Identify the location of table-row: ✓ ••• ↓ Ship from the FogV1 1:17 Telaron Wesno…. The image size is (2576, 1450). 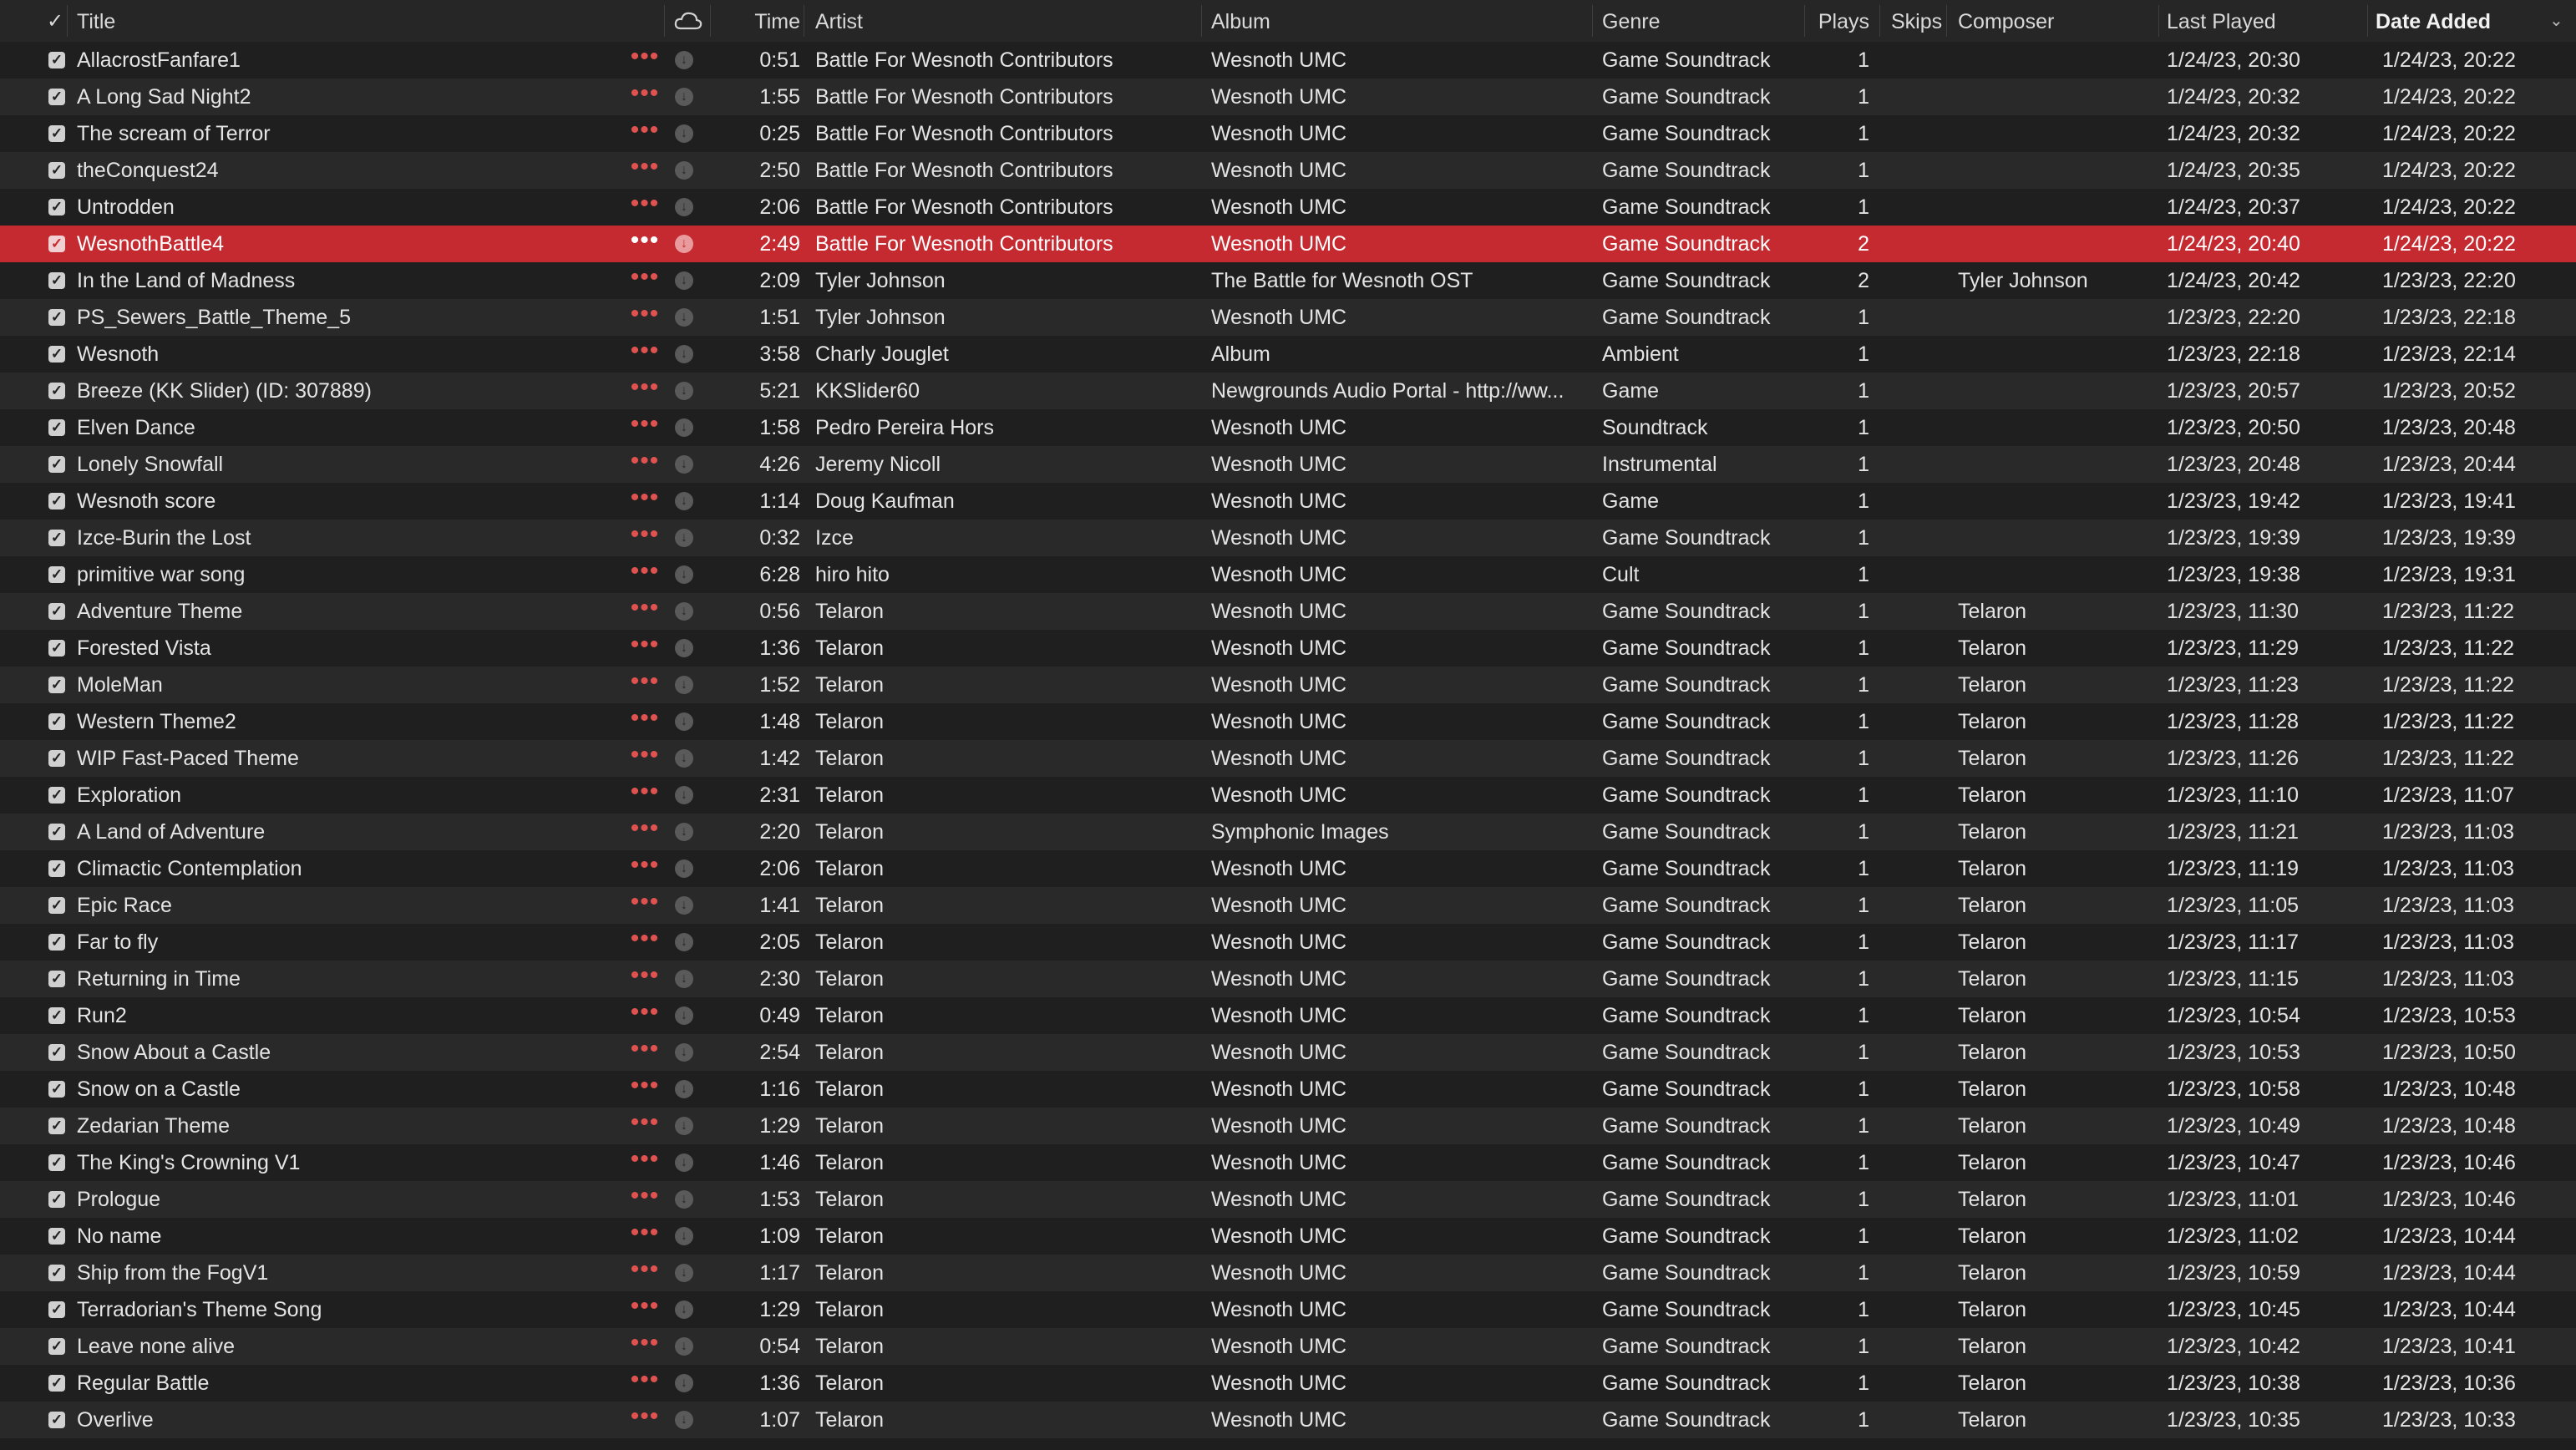
(1288, 1273).